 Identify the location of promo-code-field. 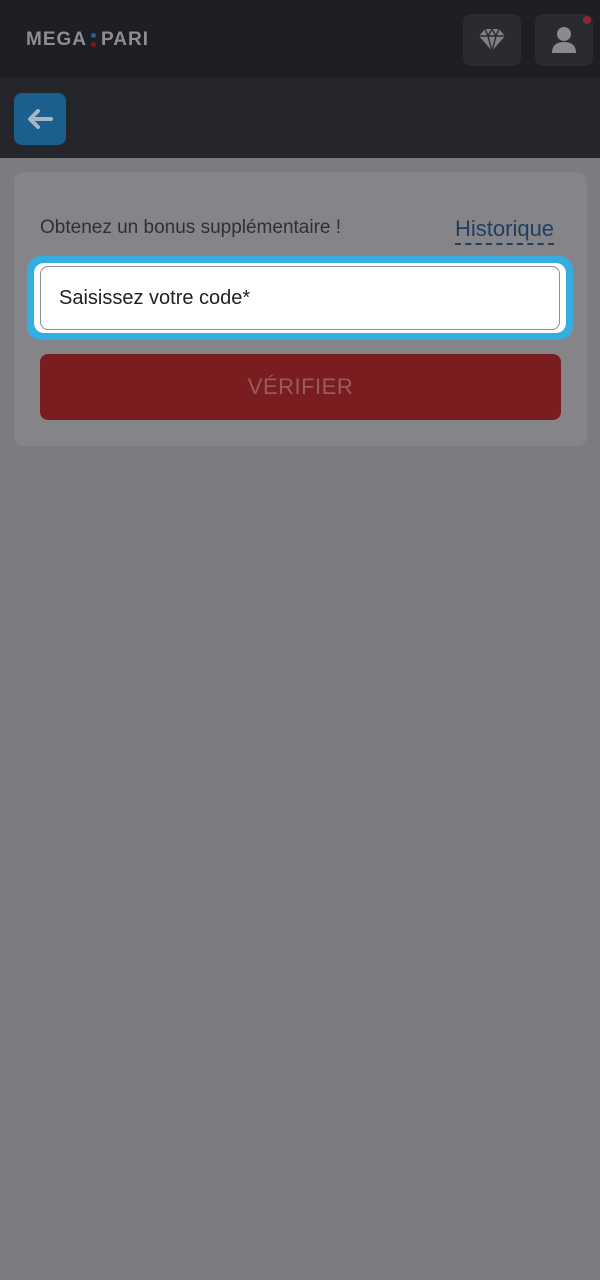
(300, 298).